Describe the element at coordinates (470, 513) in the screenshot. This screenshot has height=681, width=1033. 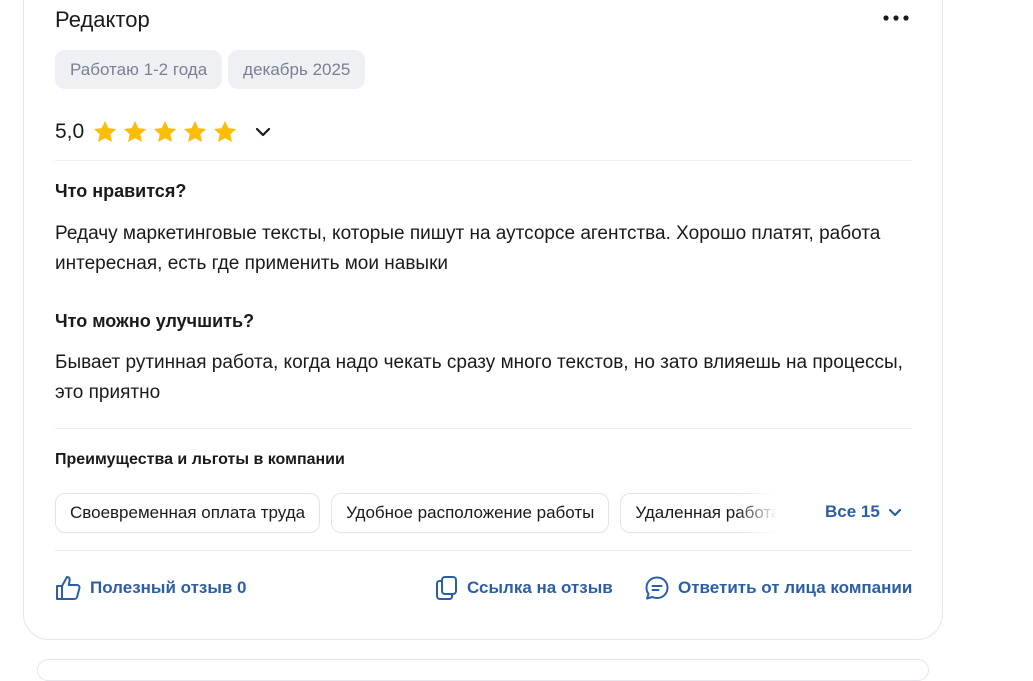
I see `benefit-chip: Удобное расположение работы` at that location.